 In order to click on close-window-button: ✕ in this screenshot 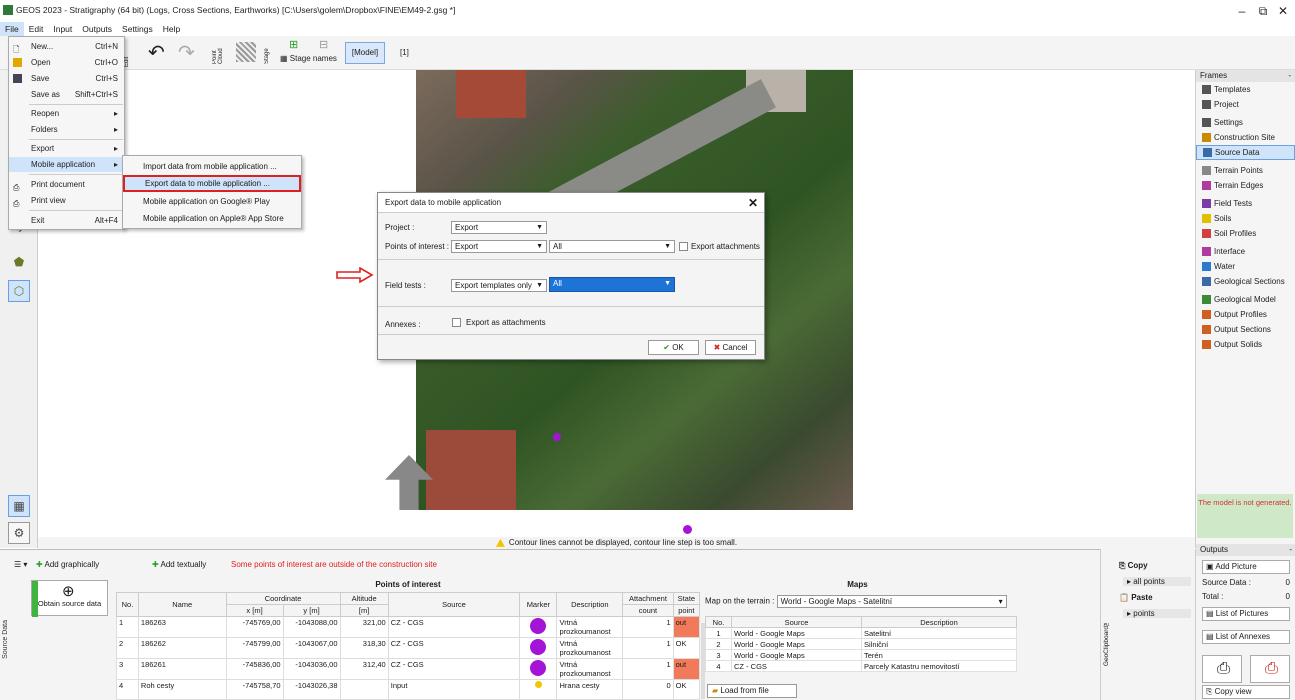, I will do `click(1283, 11)`.